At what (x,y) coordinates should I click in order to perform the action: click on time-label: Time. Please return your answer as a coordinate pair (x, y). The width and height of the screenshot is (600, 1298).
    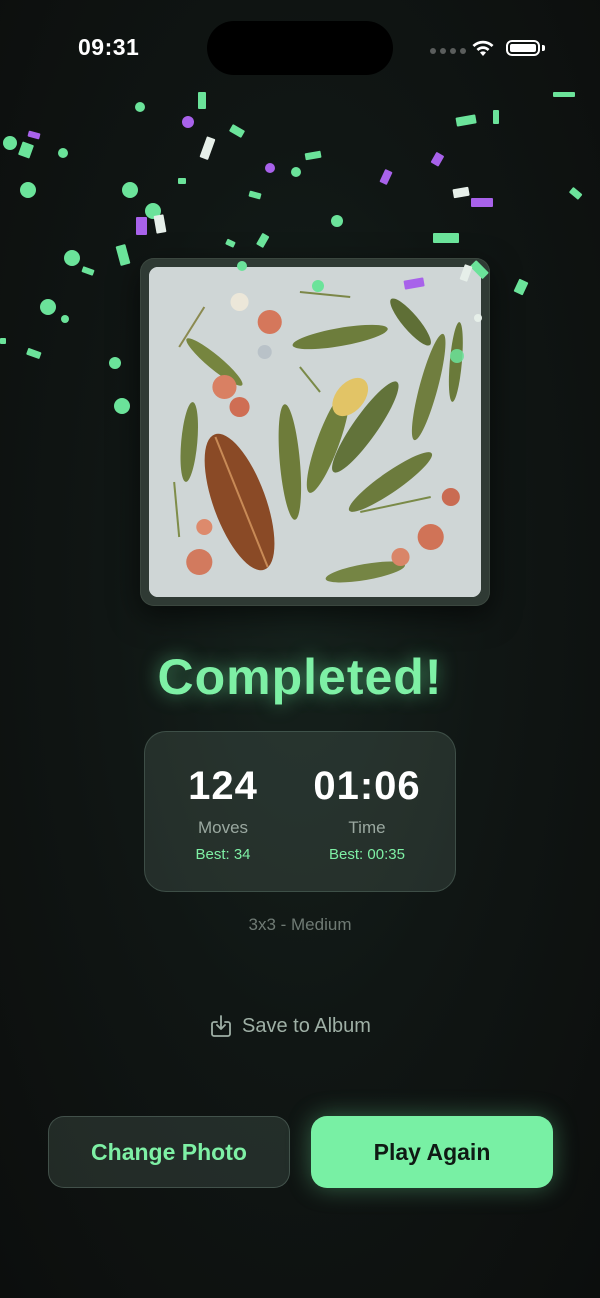
    Looking at the image, I should click on (367, 827).